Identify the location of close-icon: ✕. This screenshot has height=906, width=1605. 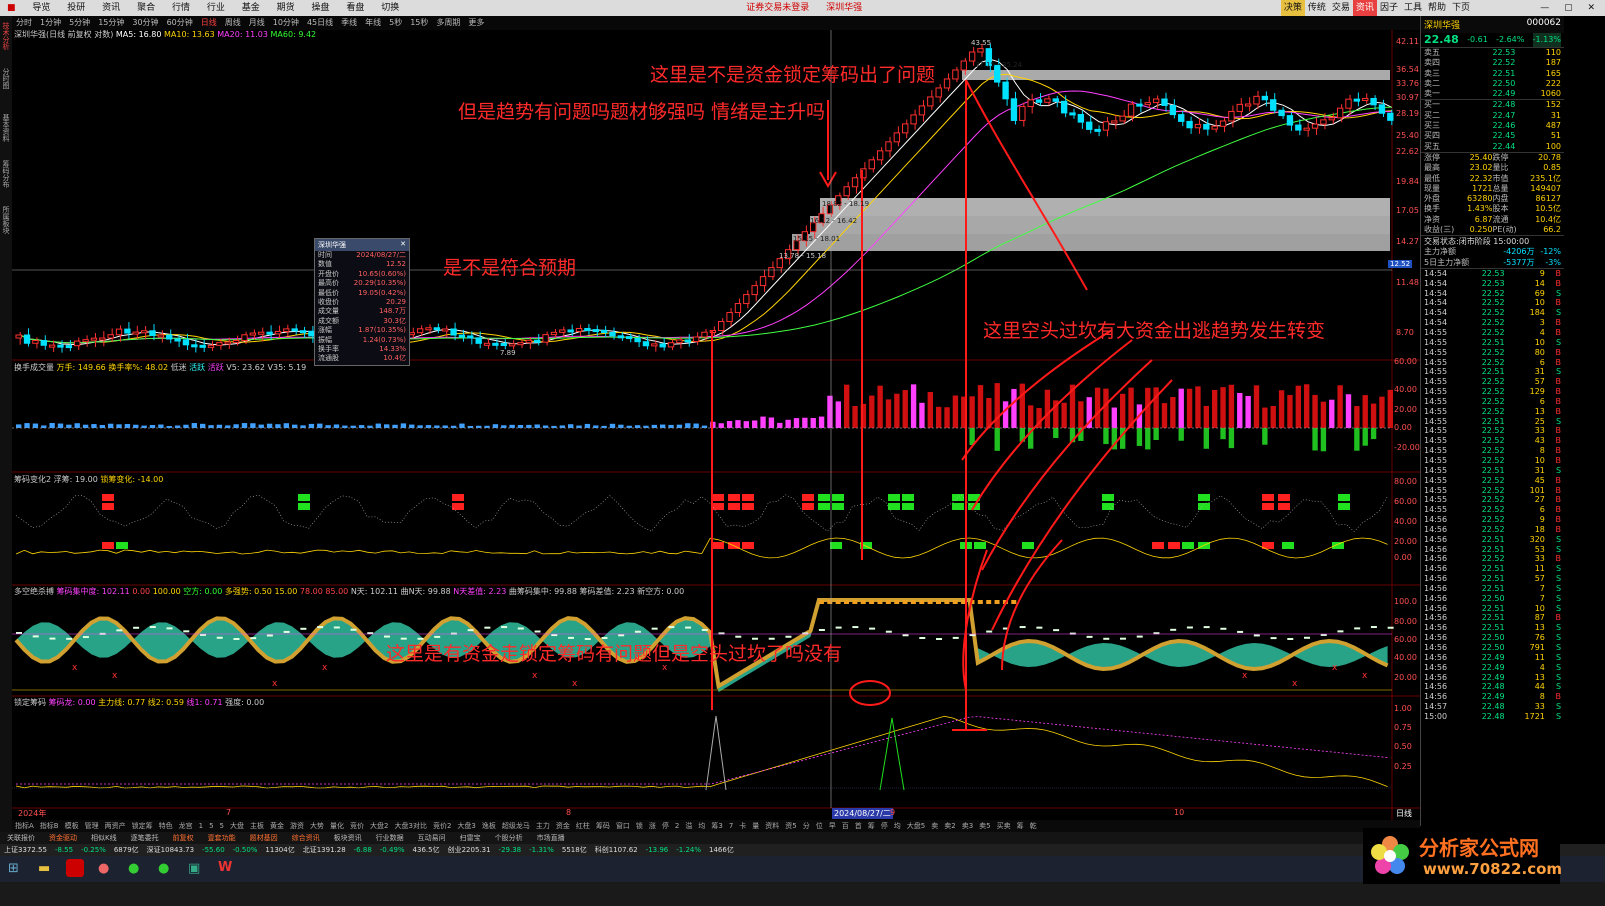
(403, 244).